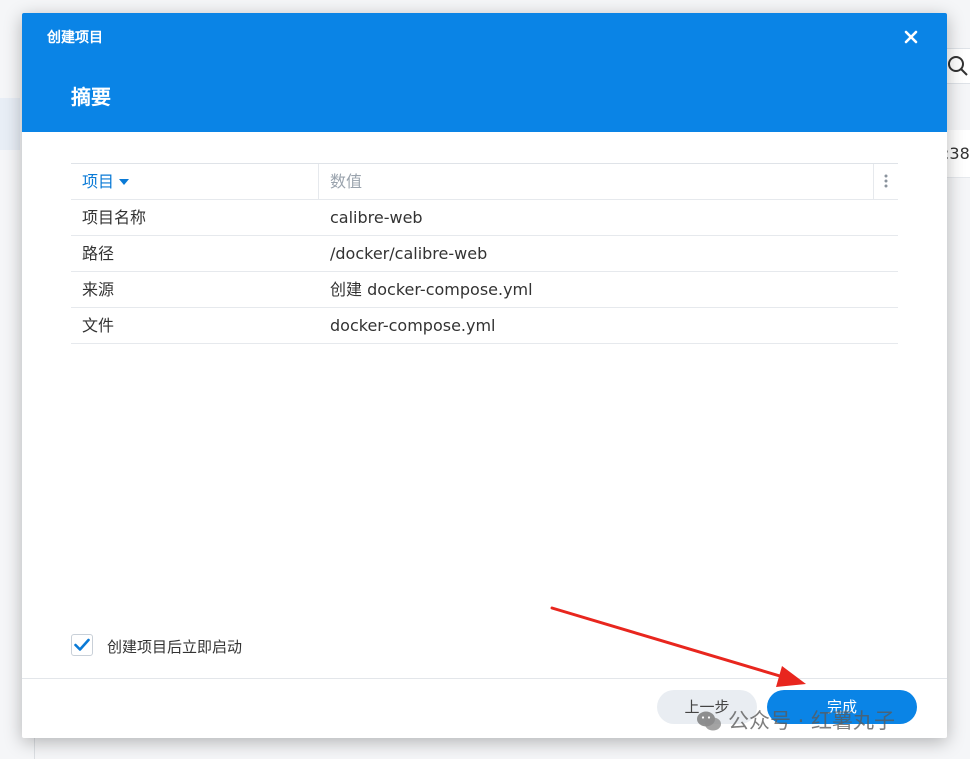 This screenshot has height=759, width=970. Describe the element at coordinates (114, 217) in the screenshot. I see `row-item: 项目名称` at that location.